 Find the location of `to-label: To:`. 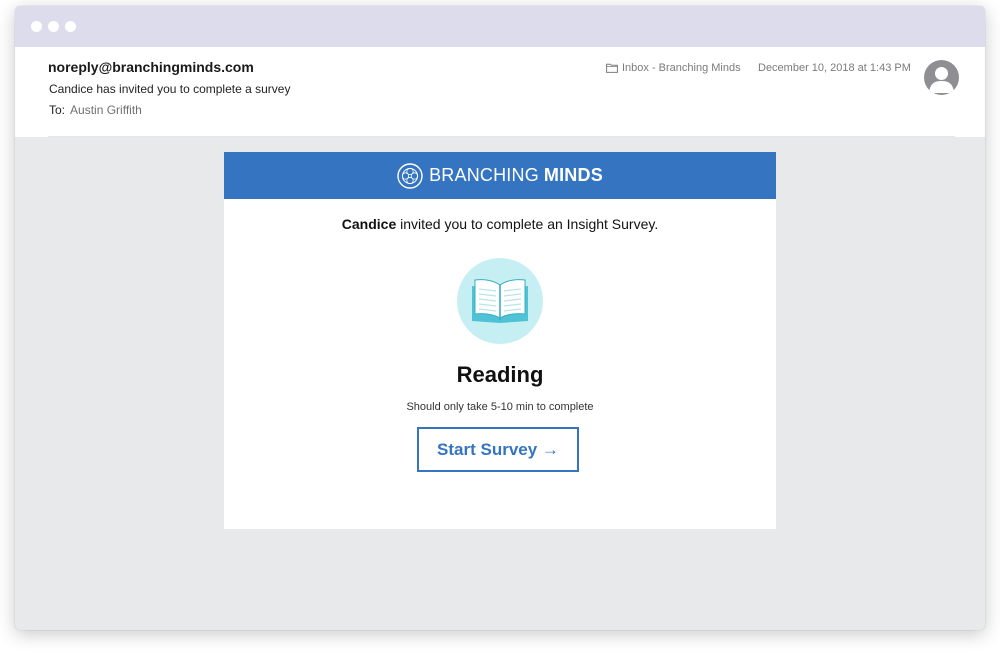

to-label: To: is located at coordinates (57, 110).